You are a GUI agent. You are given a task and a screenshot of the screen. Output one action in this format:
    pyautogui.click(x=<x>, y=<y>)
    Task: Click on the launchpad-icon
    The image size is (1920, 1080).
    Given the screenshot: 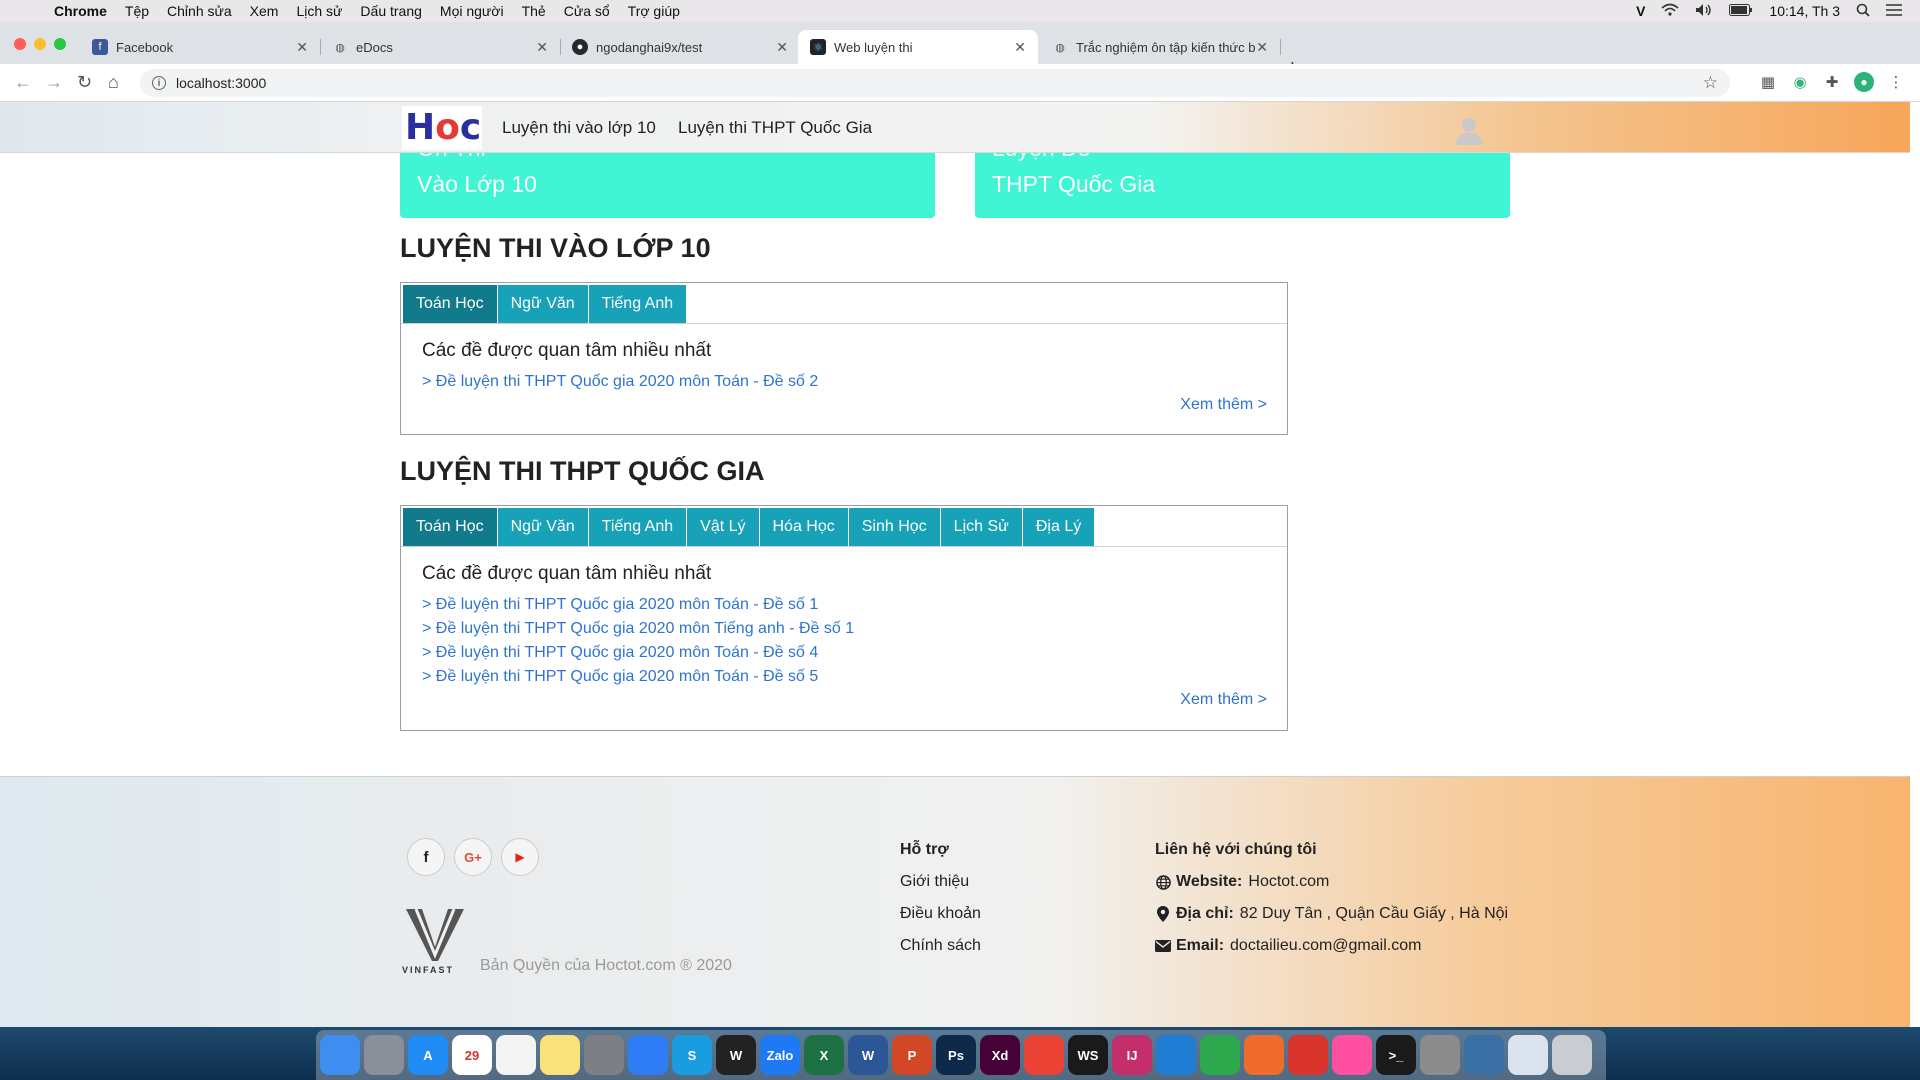 What is the action you would take?
    pyautogui.click(x=384, y=1055)
    